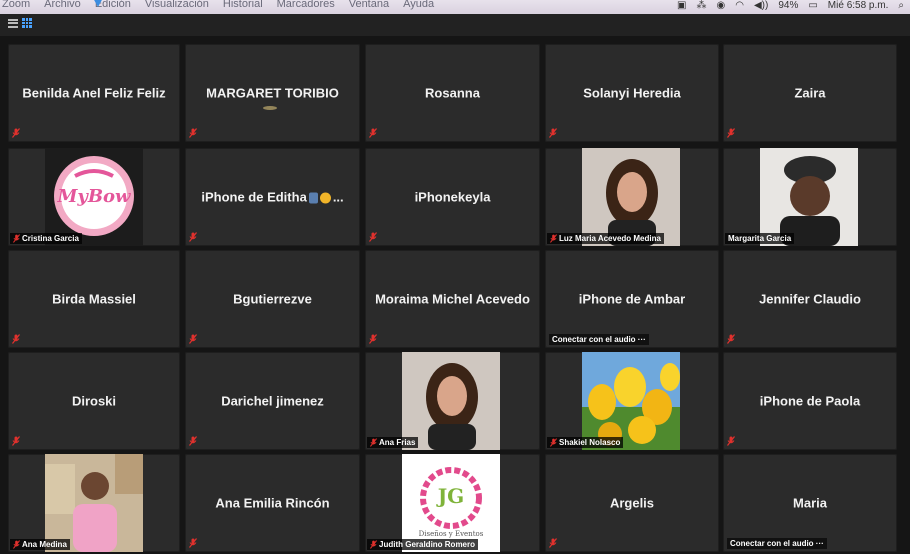 The height and width of the screenshot is (554, 910). I want to click on participant-tile: Ana Frias, so click(452, 401).